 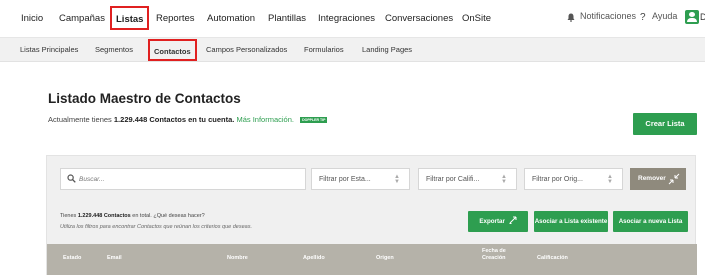 I want to click on create-list-button: Crear Lista, so click(x=665, y=124).